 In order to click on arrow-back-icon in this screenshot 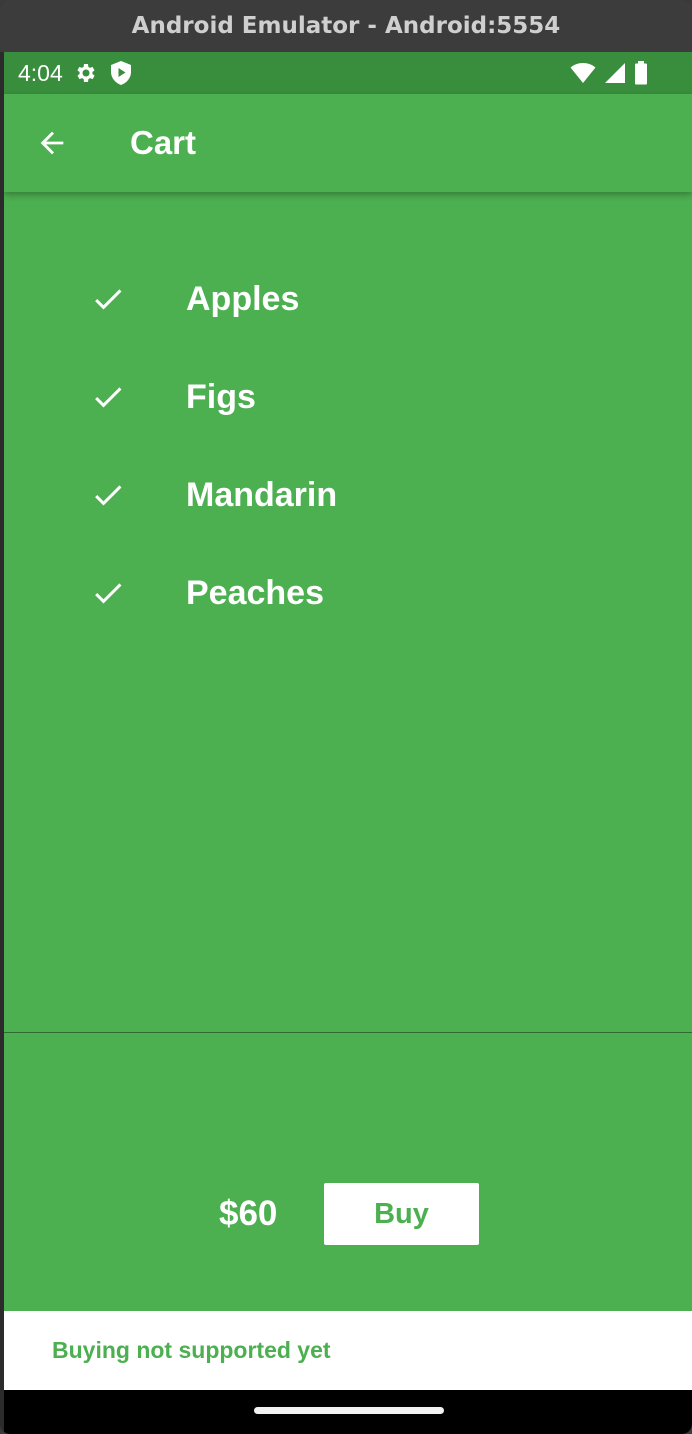, I will do `click(52, 143)`.